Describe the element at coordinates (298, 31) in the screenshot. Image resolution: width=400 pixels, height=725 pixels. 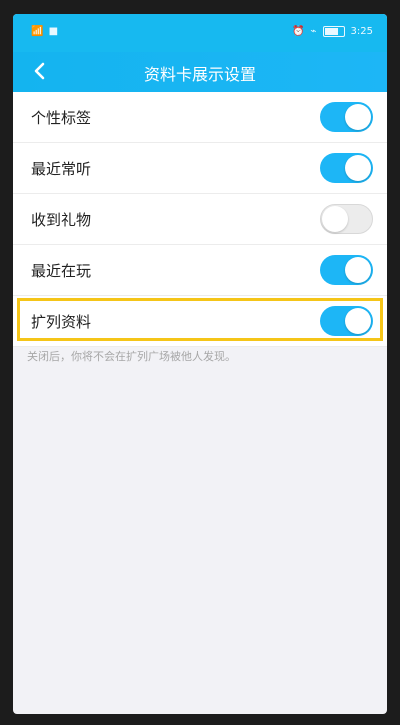
I see `alarm-icon: ⏰` at that location.